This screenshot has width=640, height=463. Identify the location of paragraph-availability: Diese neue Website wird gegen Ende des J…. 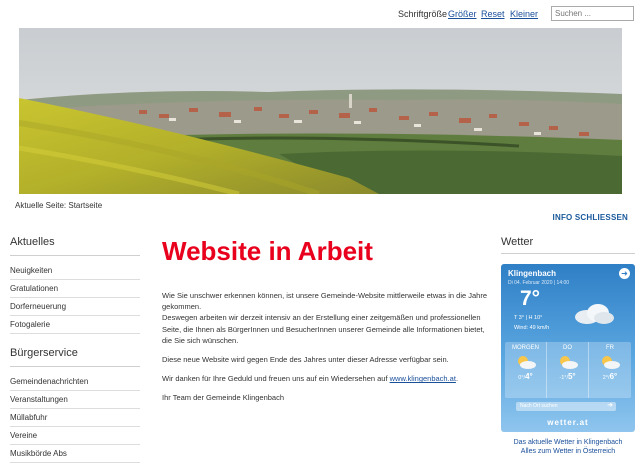
(305, 360).